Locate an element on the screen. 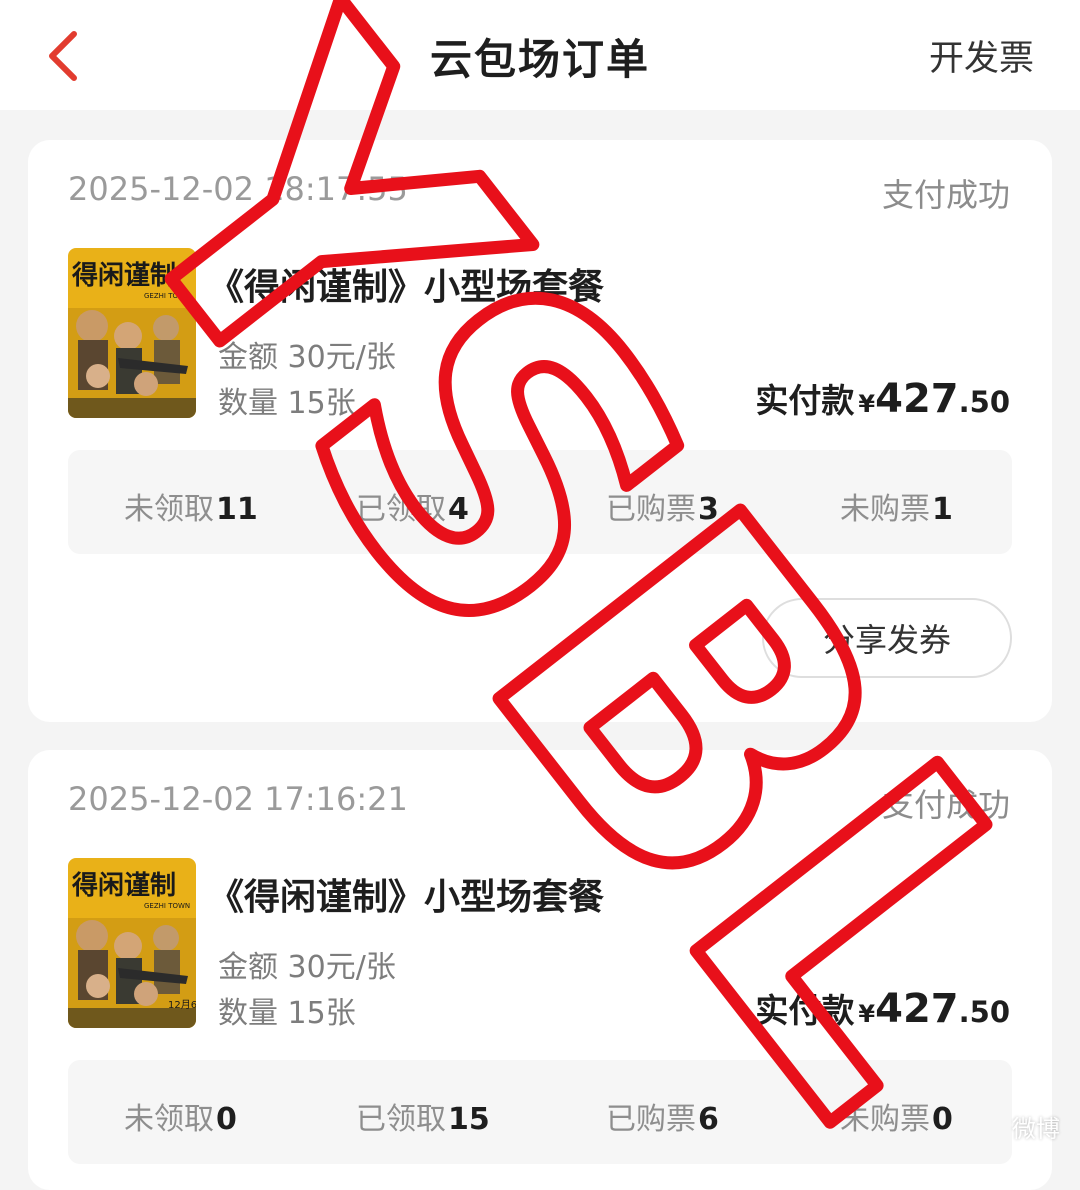 The width and height of the screenshot is (1080, 1190). stat-claimed: 已领取15 is located at coordinates (423, 1119).